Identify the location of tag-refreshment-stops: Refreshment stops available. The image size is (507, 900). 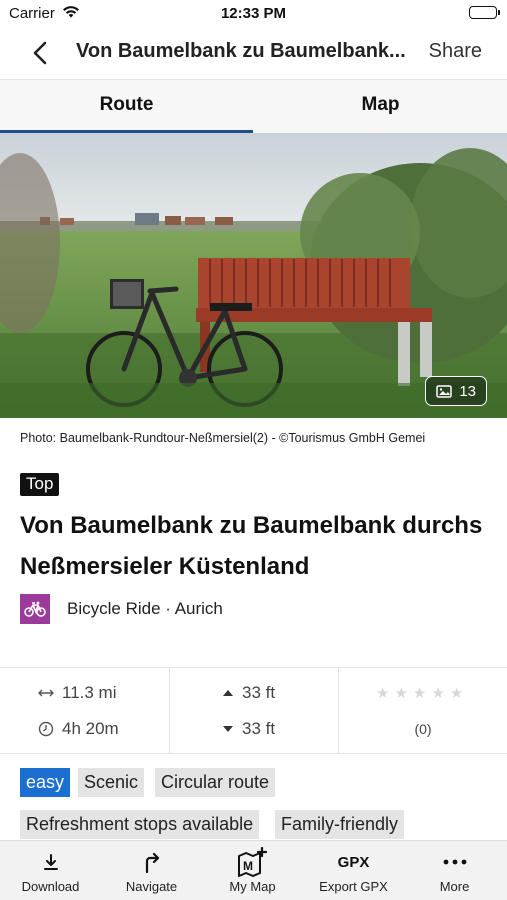
(140, 824).